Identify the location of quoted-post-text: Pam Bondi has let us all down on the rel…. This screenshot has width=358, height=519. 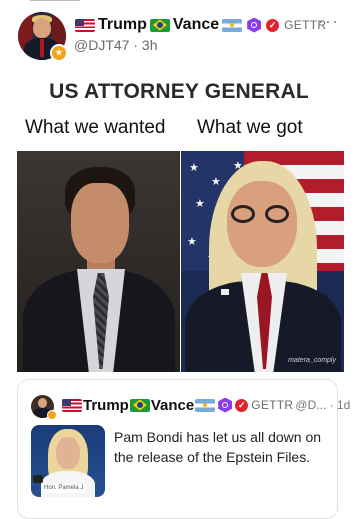
(218, 447).